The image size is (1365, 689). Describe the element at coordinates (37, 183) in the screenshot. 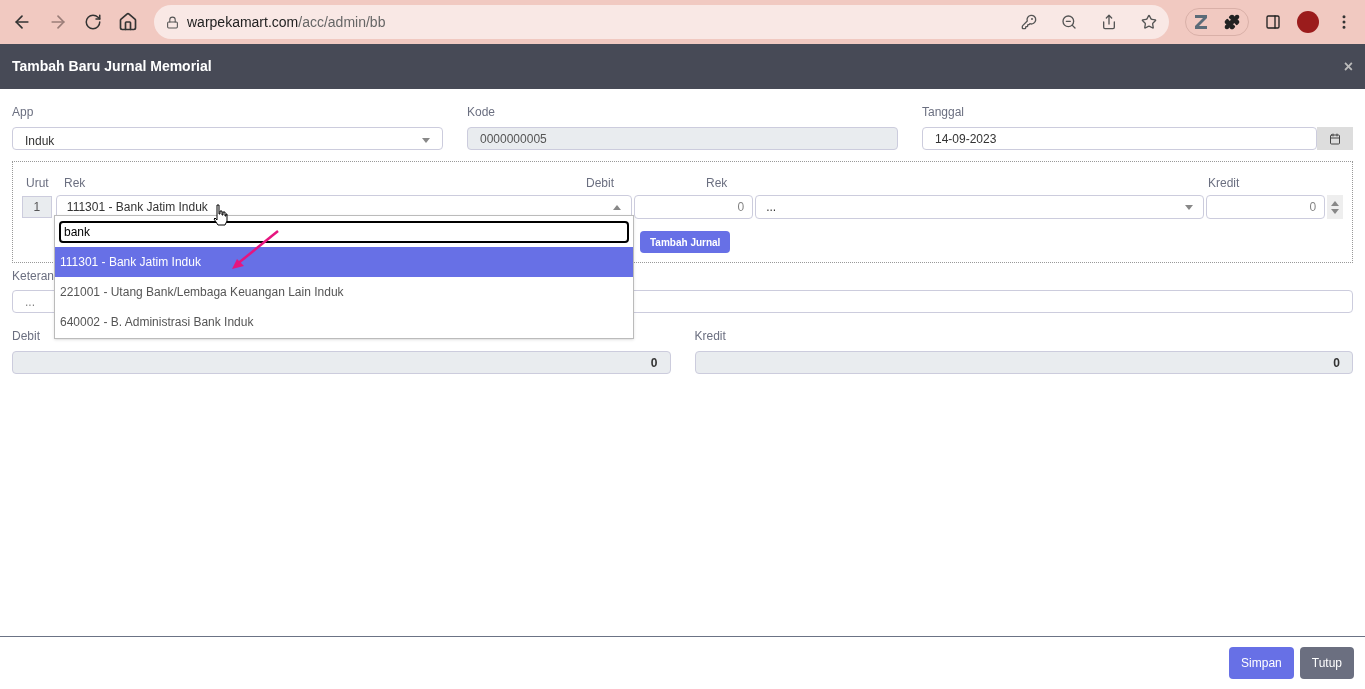

I see `column-header: Urut` at that location.